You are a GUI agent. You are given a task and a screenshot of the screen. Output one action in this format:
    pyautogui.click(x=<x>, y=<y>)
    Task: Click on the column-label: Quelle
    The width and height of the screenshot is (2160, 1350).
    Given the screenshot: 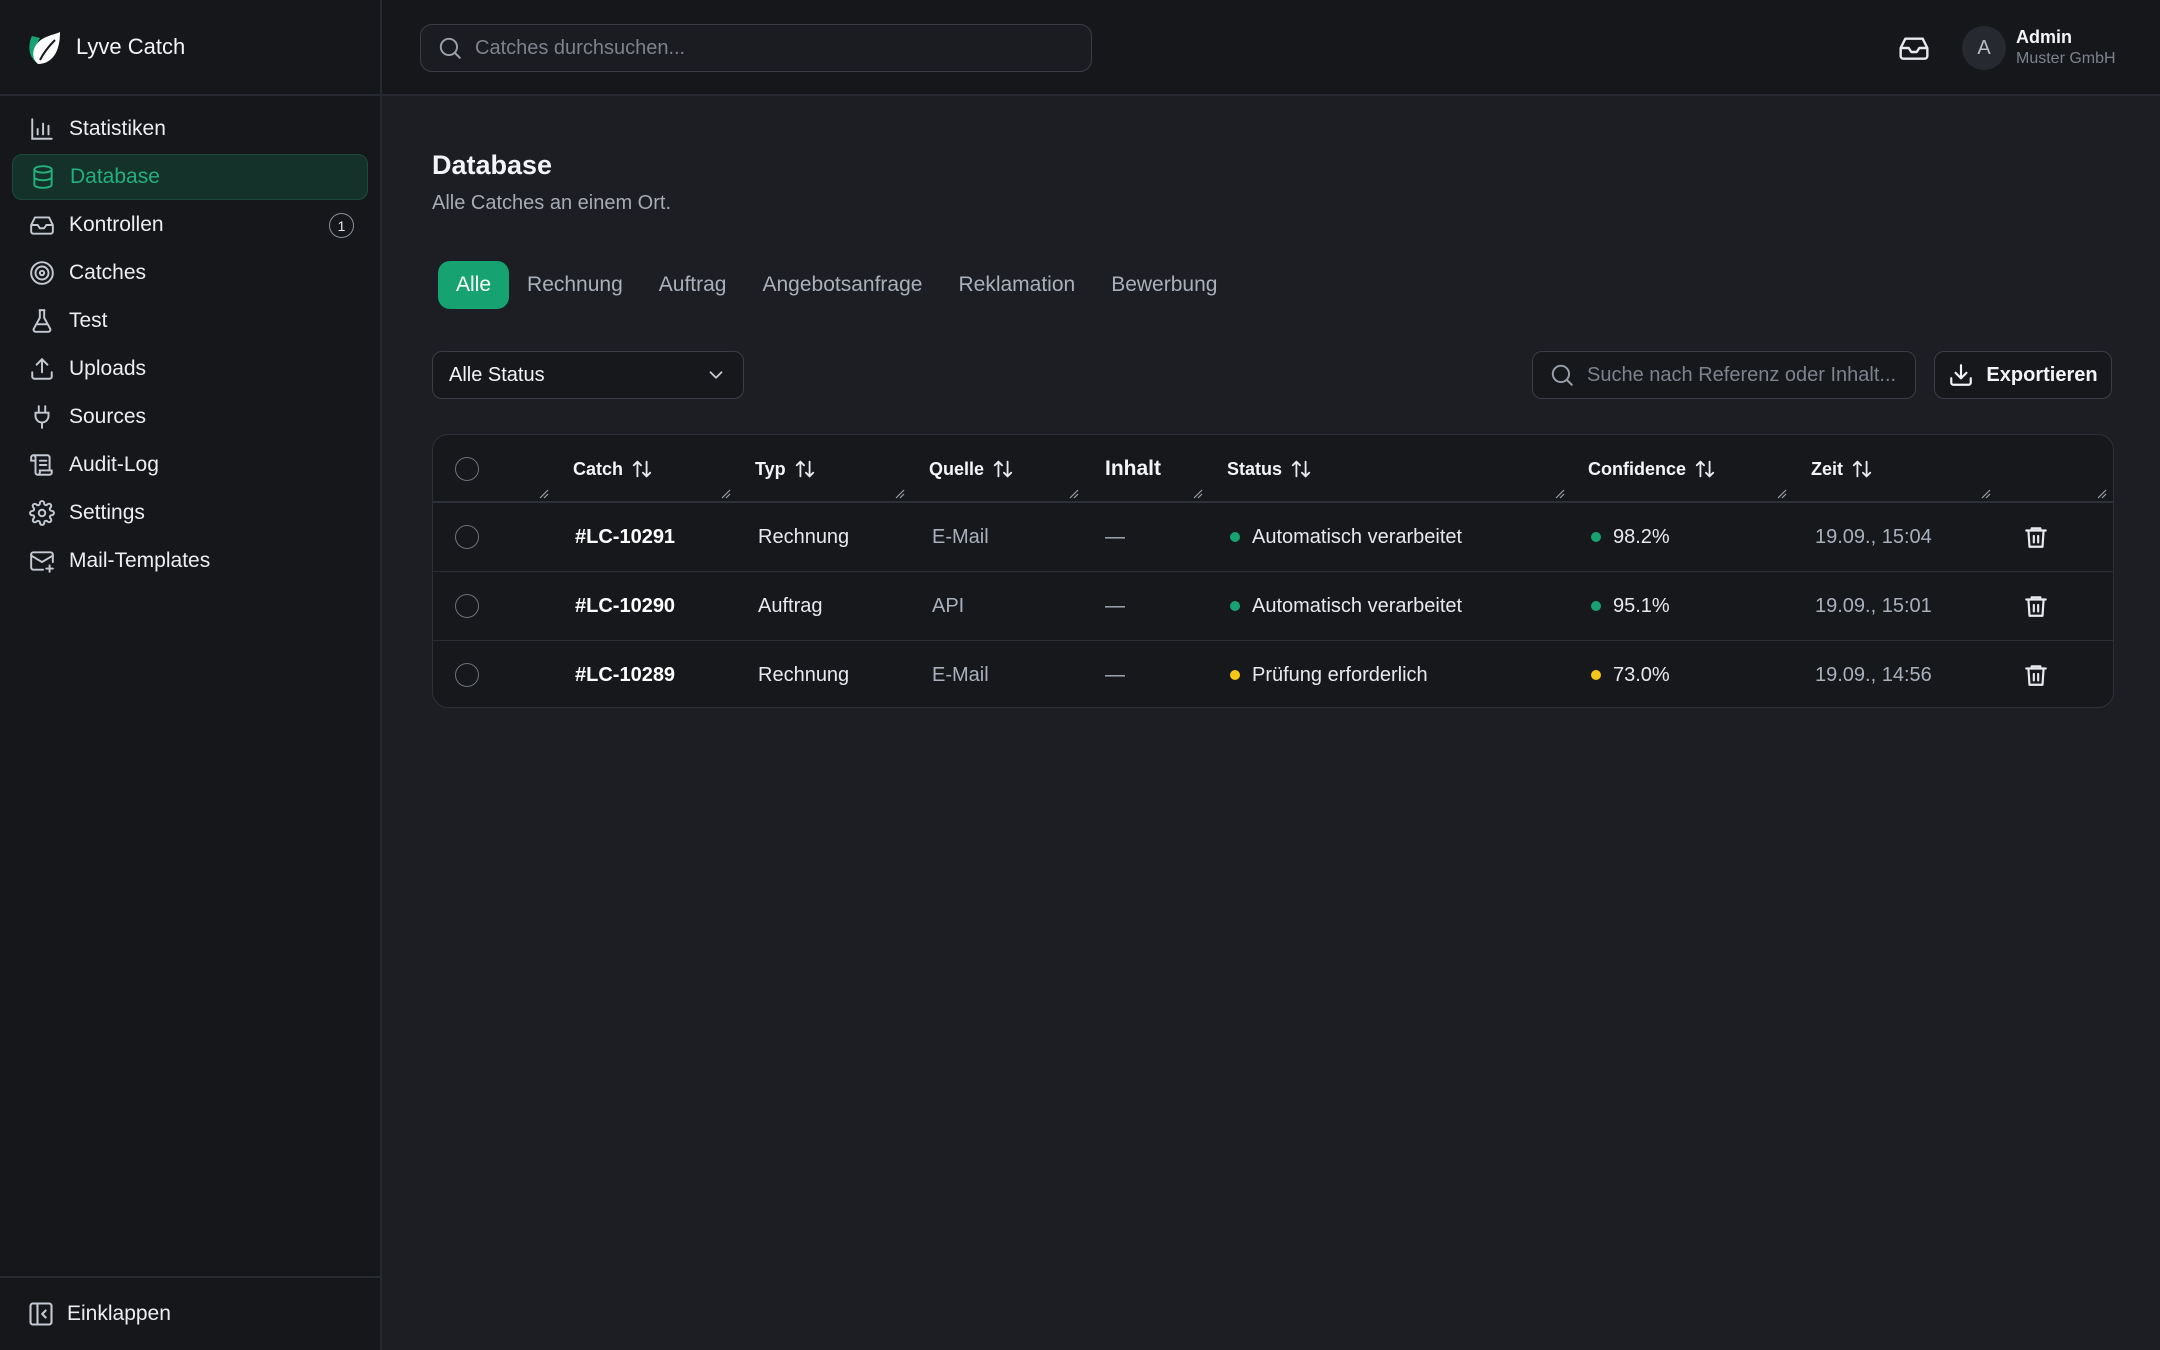 What is the action you would take?
    pyautogui.click(x=957, y=468)
    